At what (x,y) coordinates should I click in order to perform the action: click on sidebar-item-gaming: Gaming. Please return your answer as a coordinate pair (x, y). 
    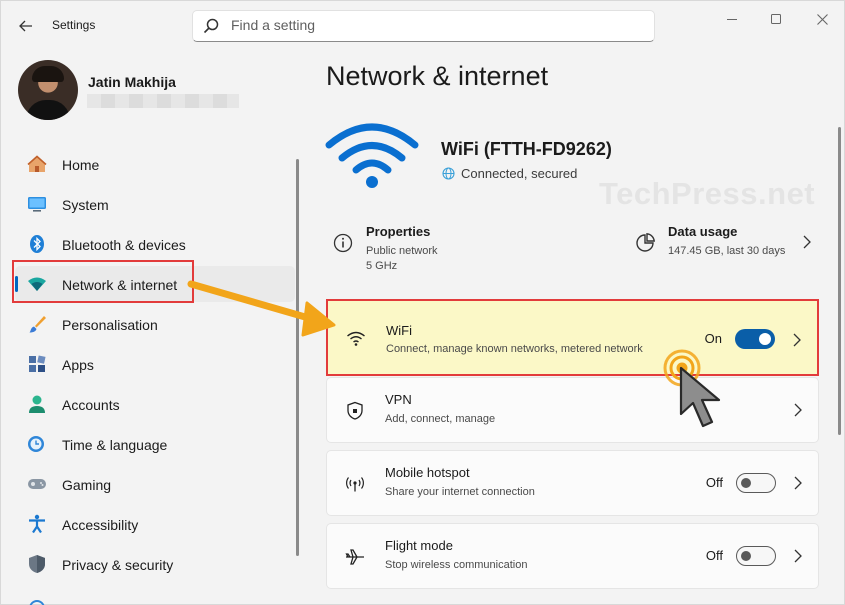
    Looking at the image, I should click on (155, 484).